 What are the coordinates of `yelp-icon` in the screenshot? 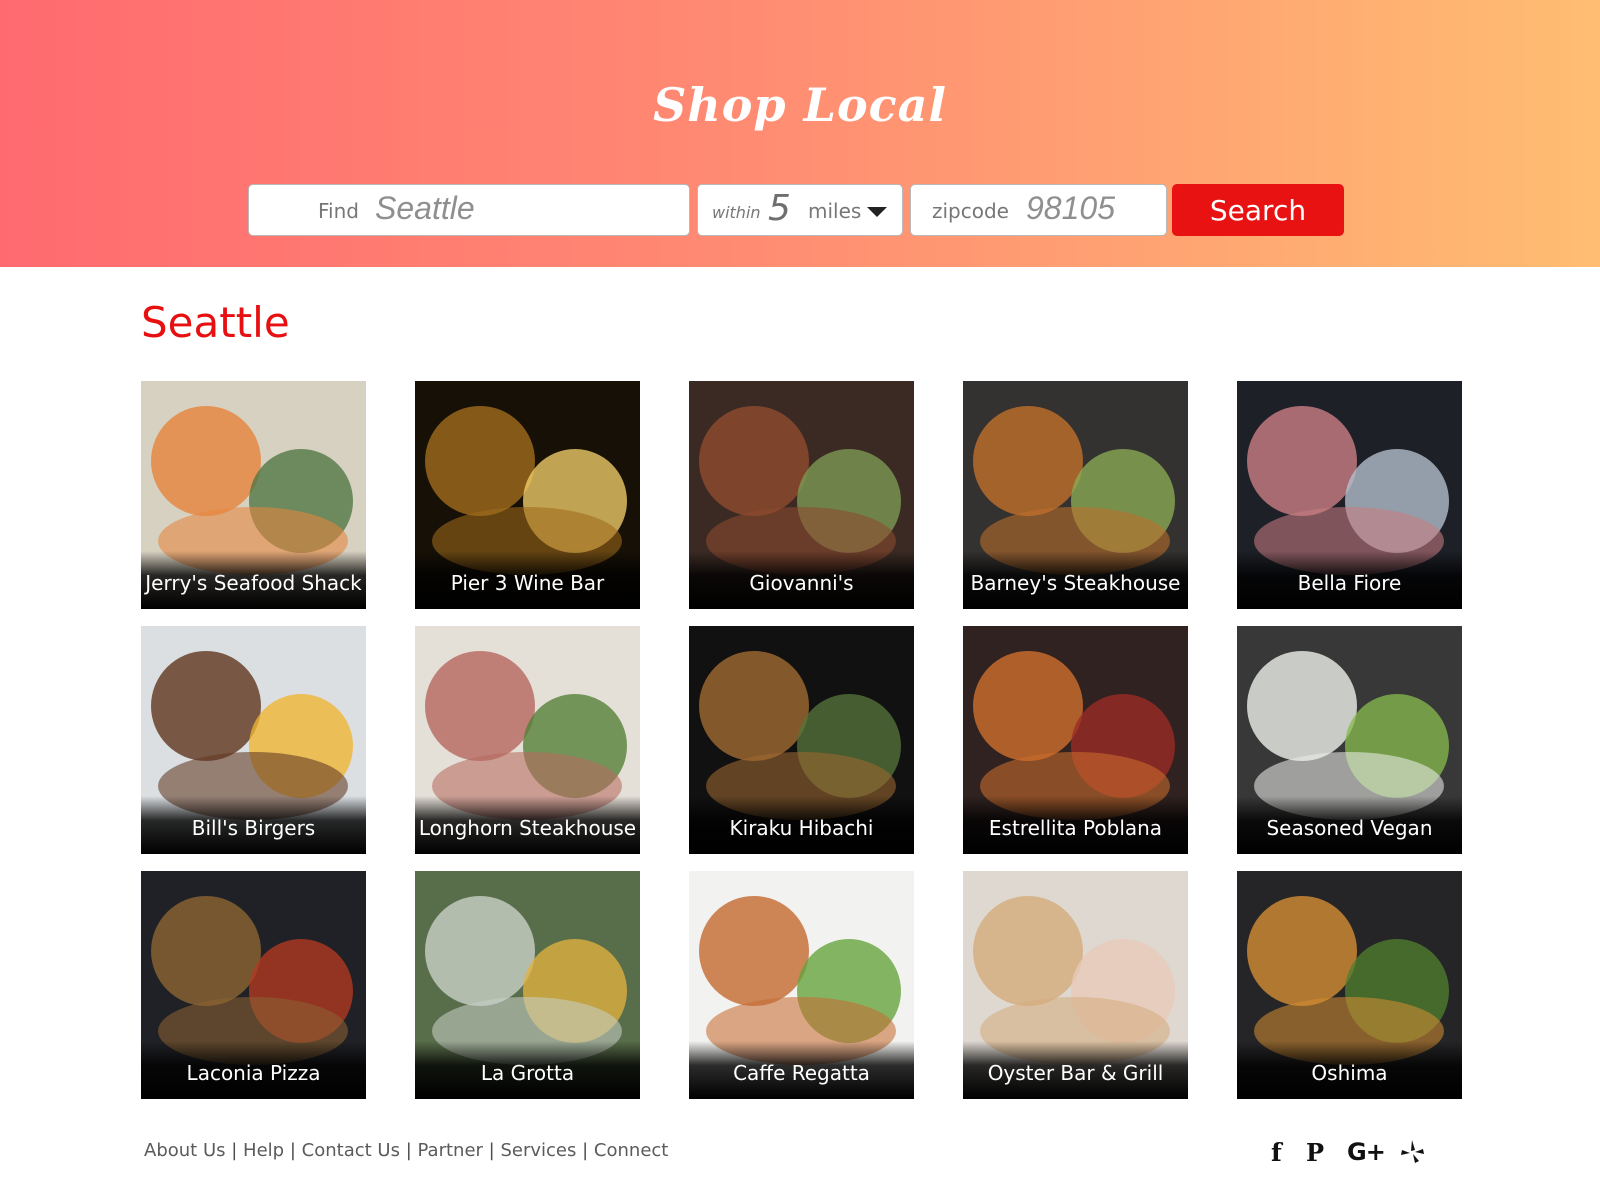 It's located at (1413, 1152).